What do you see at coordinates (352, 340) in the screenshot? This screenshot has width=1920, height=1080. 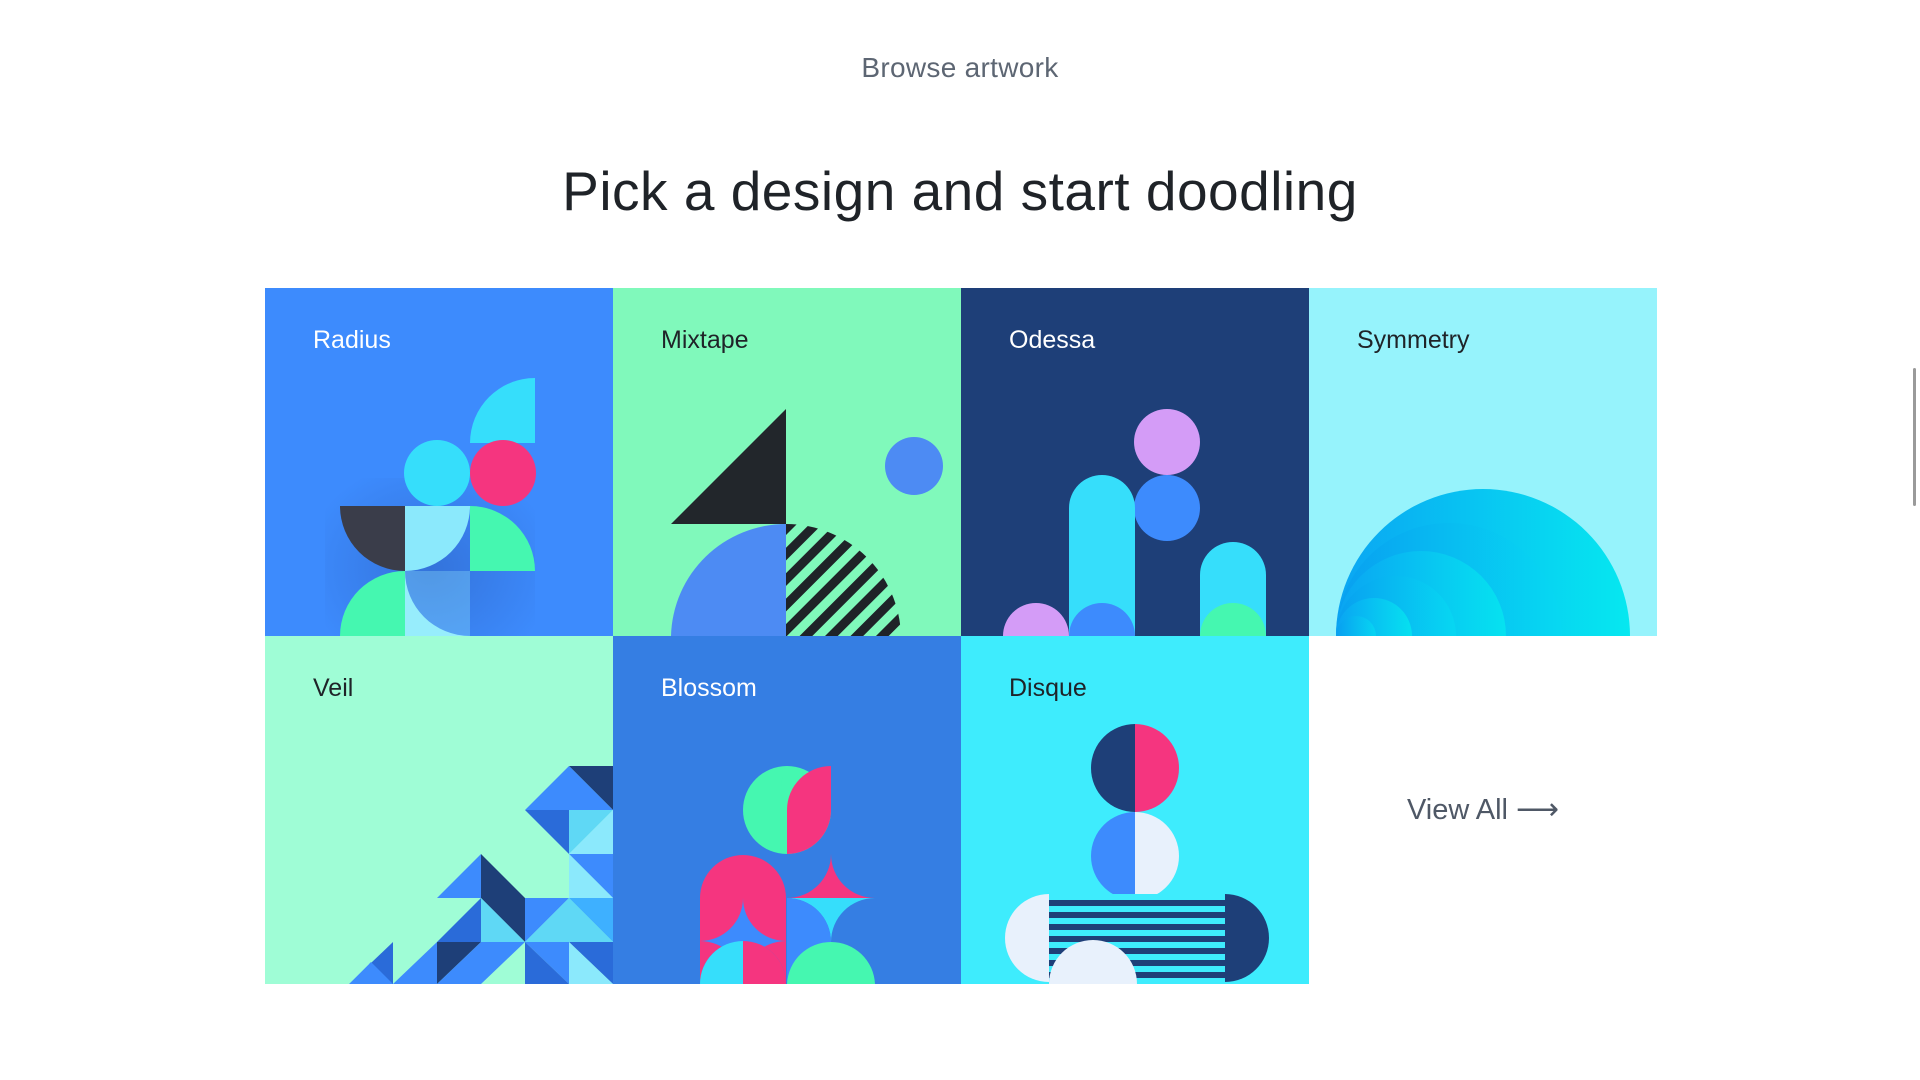 I see `artwork-title: Radius` at bounding box center [352, 340].